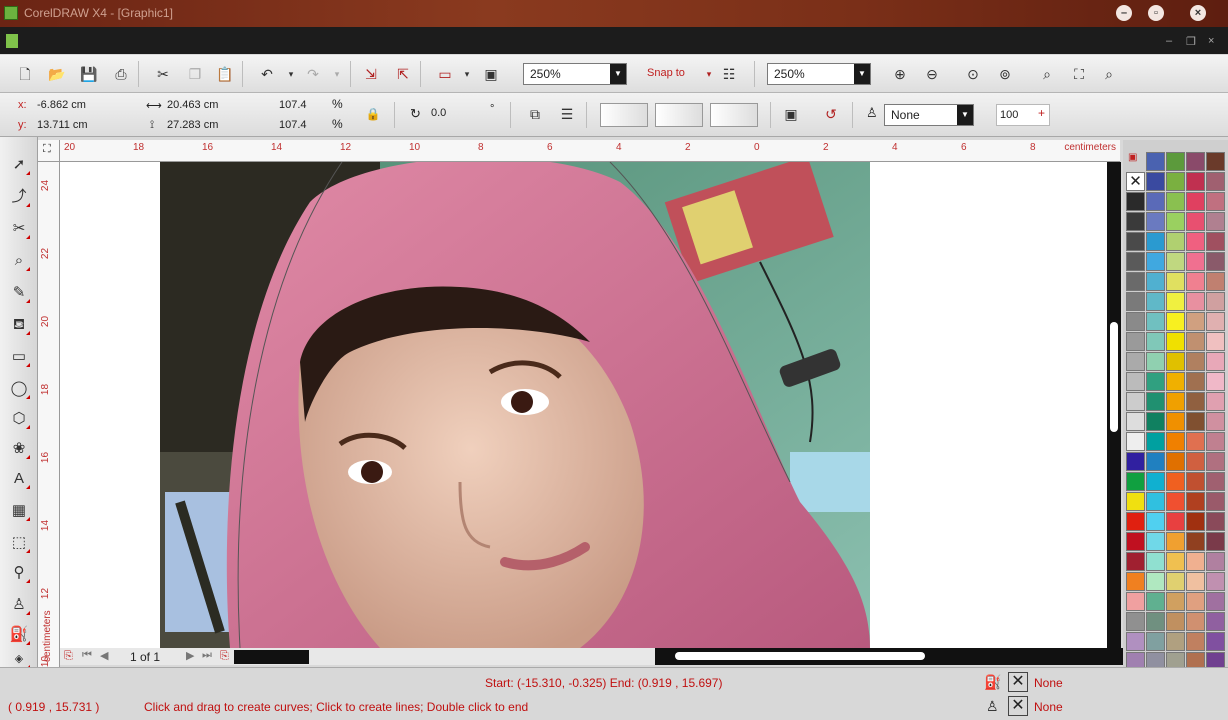  What do you see at coordinates (19, 605) in the screenshot?
I see `outline-tool-icon: ♙` at bounding box center [19, 605].